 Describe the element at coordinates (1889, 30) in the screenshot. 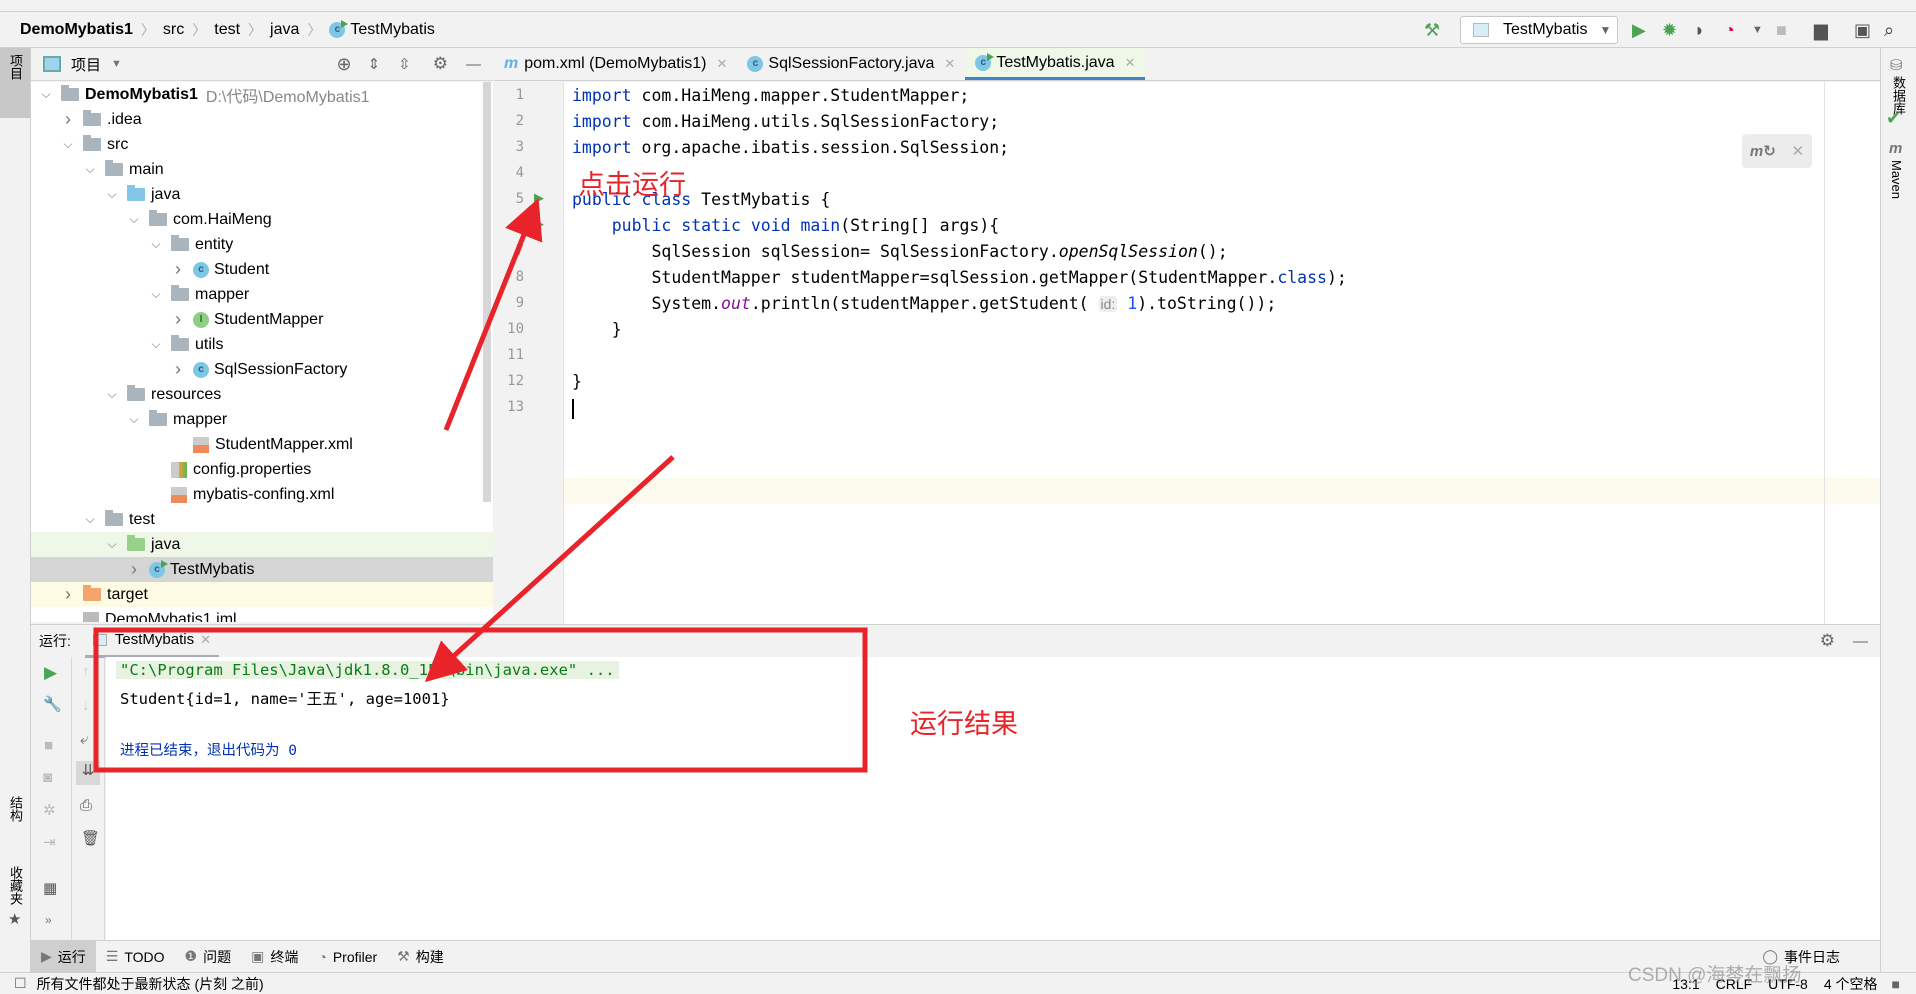

I see `search-icon: ⌕` at that location.